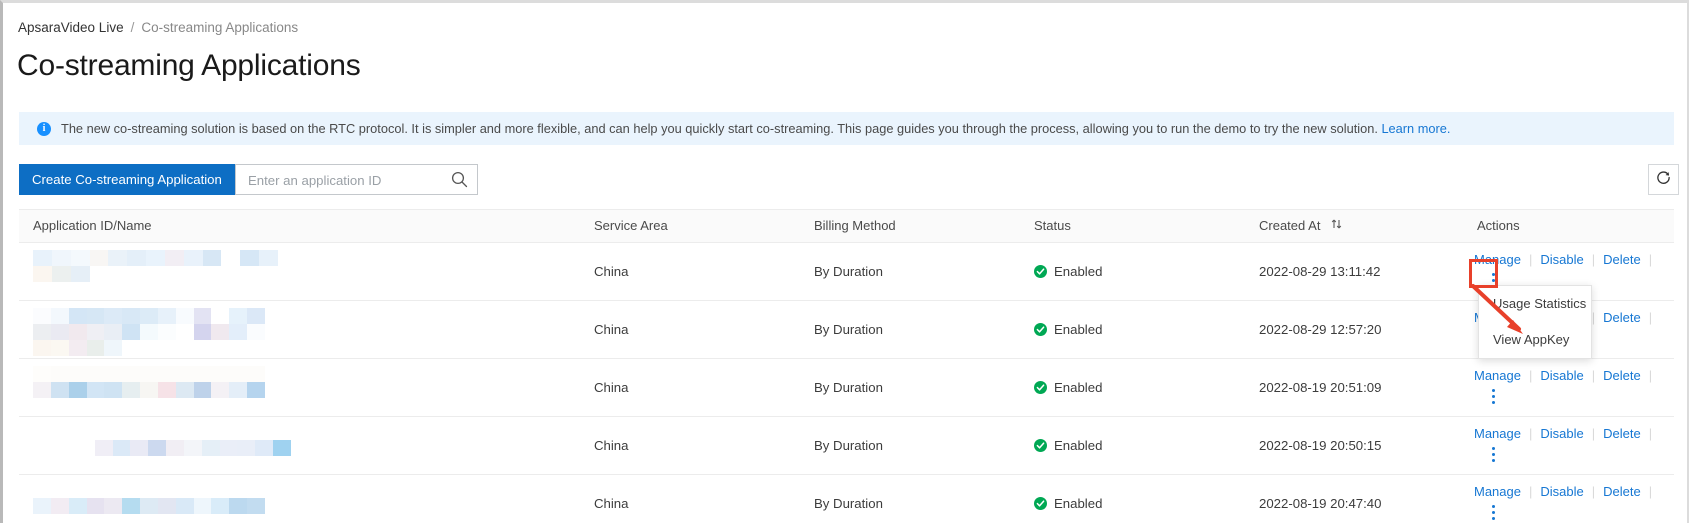 The height and width of the screenshot is (523, 1689). Describe the element at coordinates (149, 332) in the screenshot. I see `application-id-name-redacted` at that location.